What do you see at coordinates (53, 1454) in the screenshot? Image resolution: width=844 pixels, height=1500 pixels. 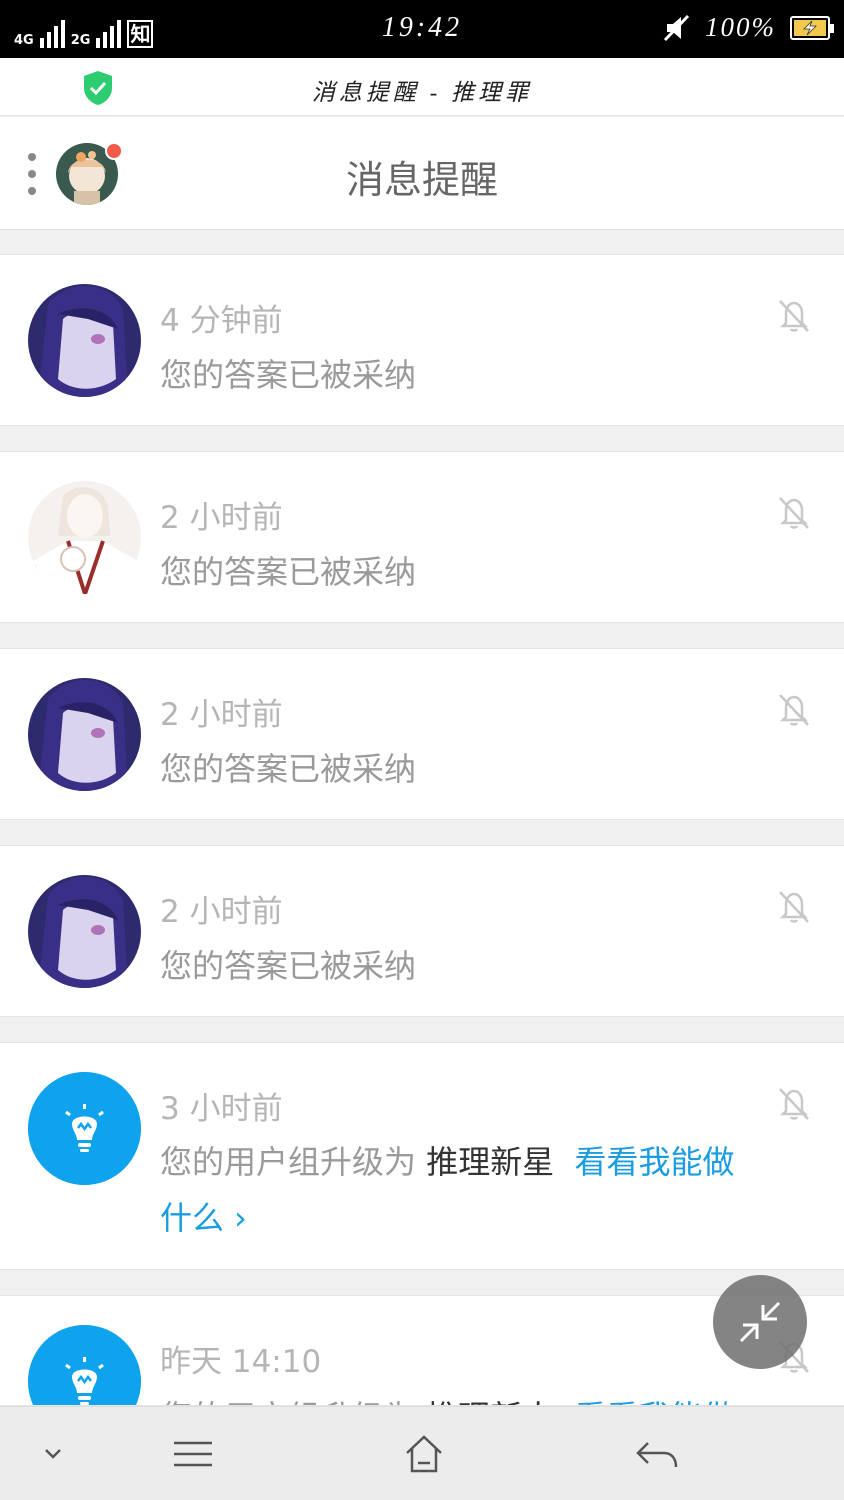 I see `chevron-down-icon` at bounding box center [53, 1454].